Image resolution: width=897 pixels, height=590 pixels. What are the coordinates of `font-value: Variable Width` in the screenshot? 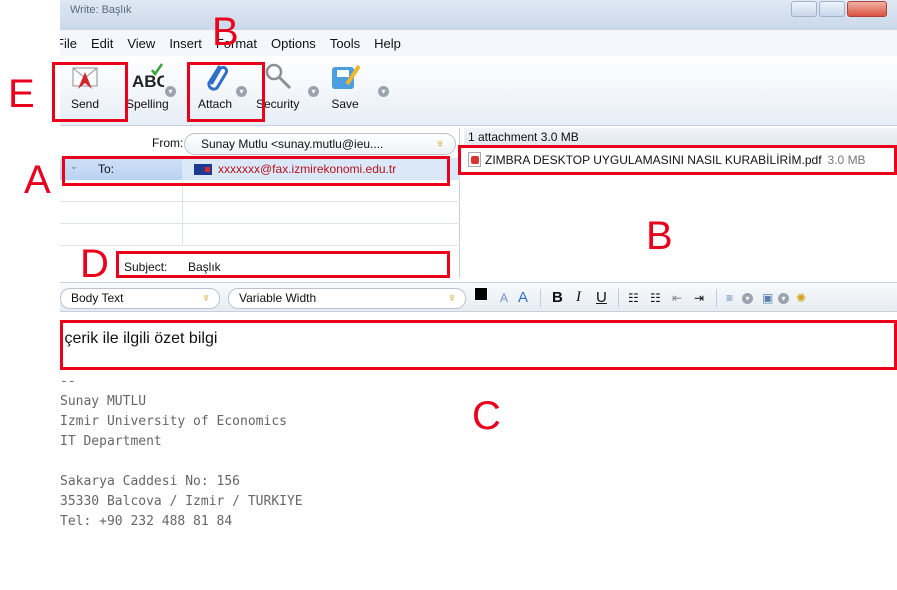 It's located at (278, 298).